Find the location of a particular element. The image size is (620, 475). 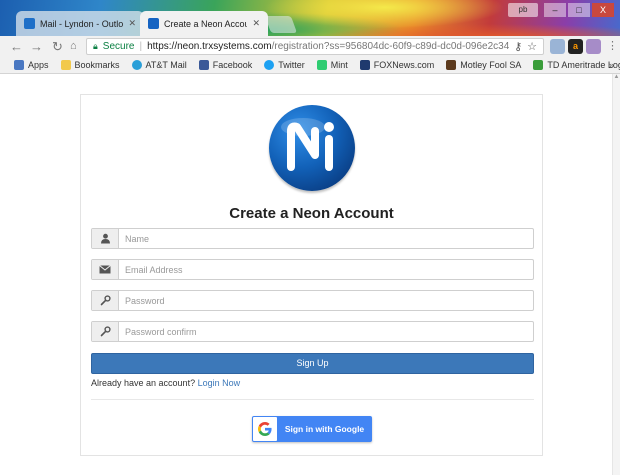

email-input is located at coordinates (326, 269).